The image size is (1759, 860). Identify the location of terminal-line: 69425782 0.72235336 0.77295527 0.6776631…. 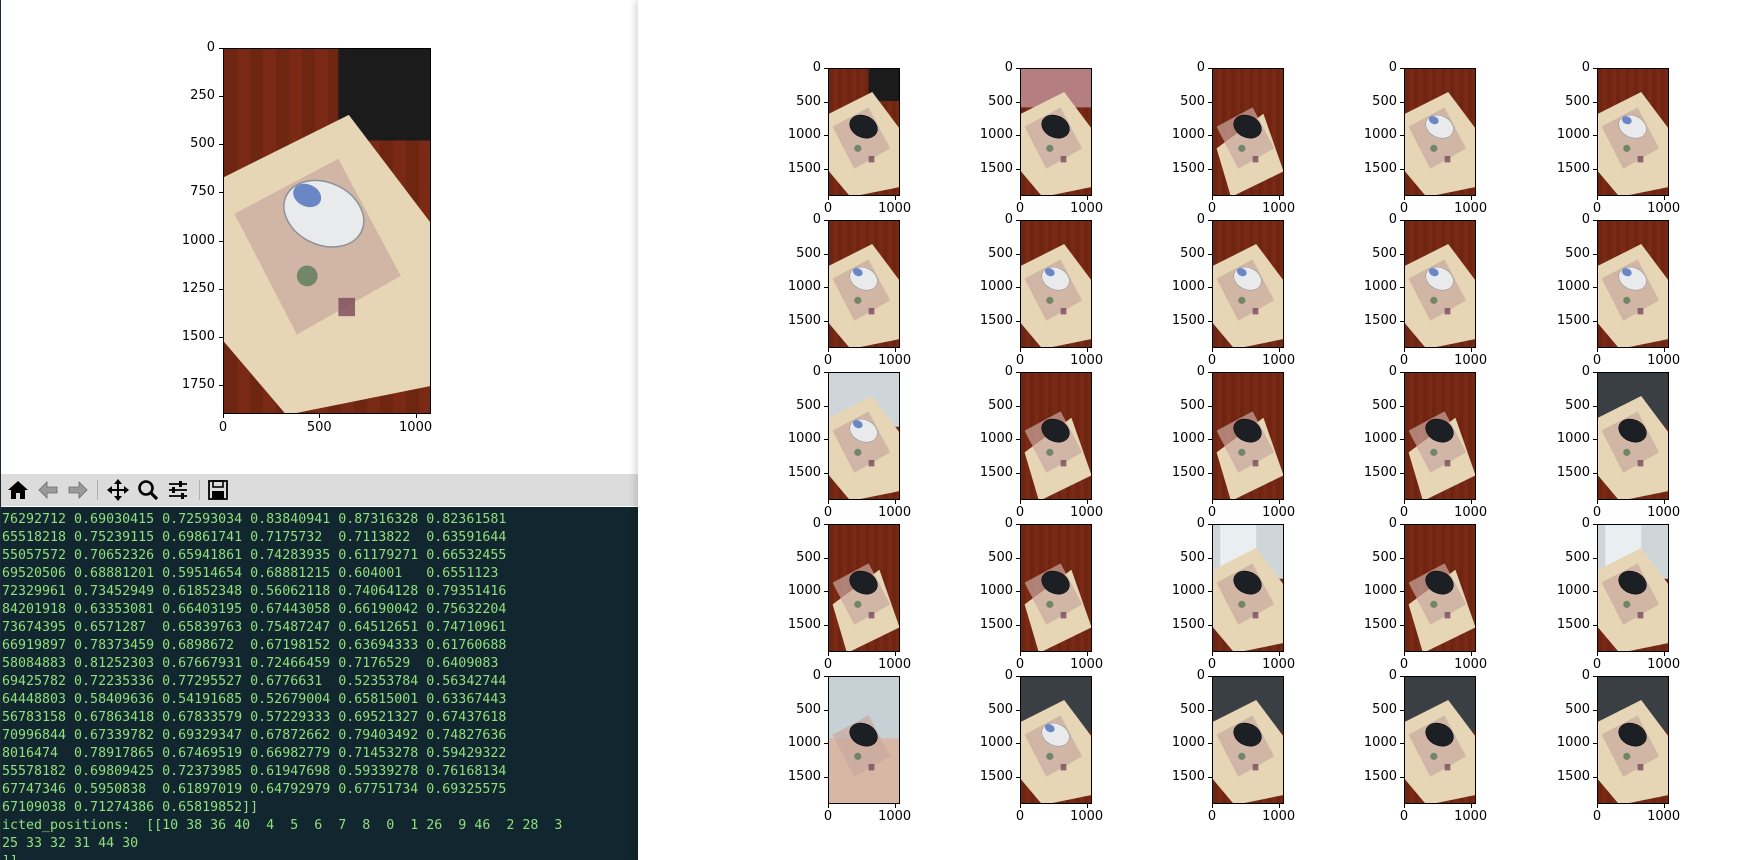
(254, 681).